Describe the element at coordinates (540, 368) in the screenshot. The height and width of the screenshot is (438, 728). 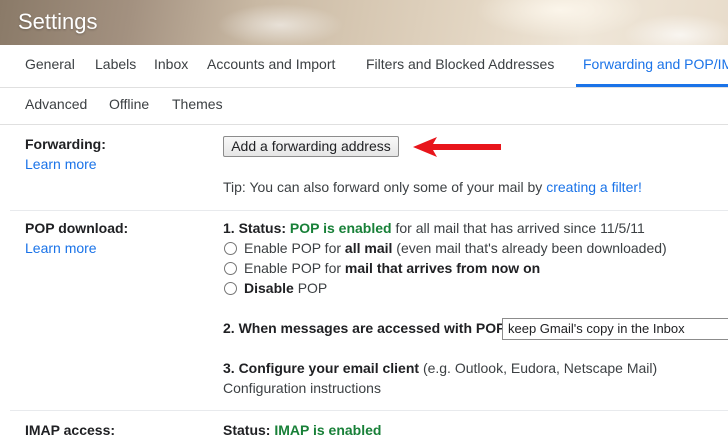
I see `configure-client-hint: (e.g. Outlook, Eudora, Netscape Mail)` at that location.